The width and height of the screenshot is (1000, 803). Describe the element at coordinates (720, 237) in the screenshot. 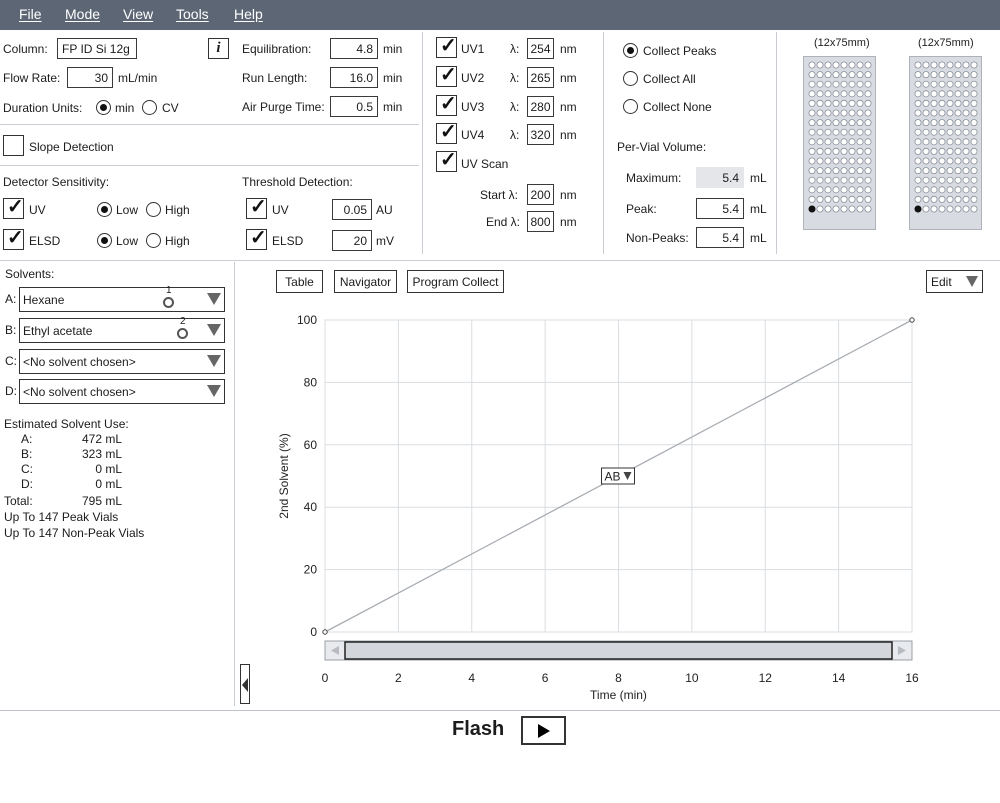

I see `nonpeaks-volume-input: 5.4` at that location.